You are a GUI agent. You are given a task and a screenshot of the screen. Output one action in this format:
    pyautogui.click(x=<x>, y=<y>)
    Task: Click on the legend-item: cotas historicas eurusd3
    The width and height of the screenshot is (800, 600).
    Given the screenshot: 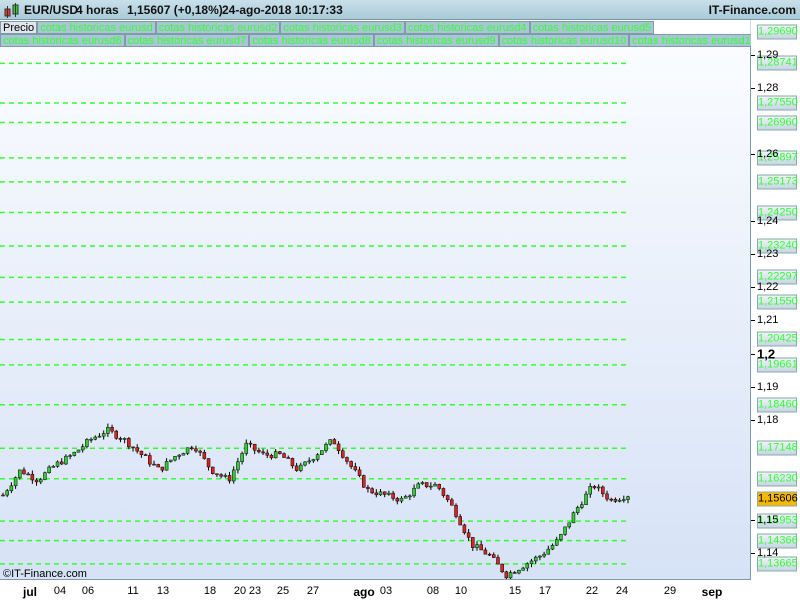 What is the action you would take?
    pyautogui.click(x=342, y=27)
    